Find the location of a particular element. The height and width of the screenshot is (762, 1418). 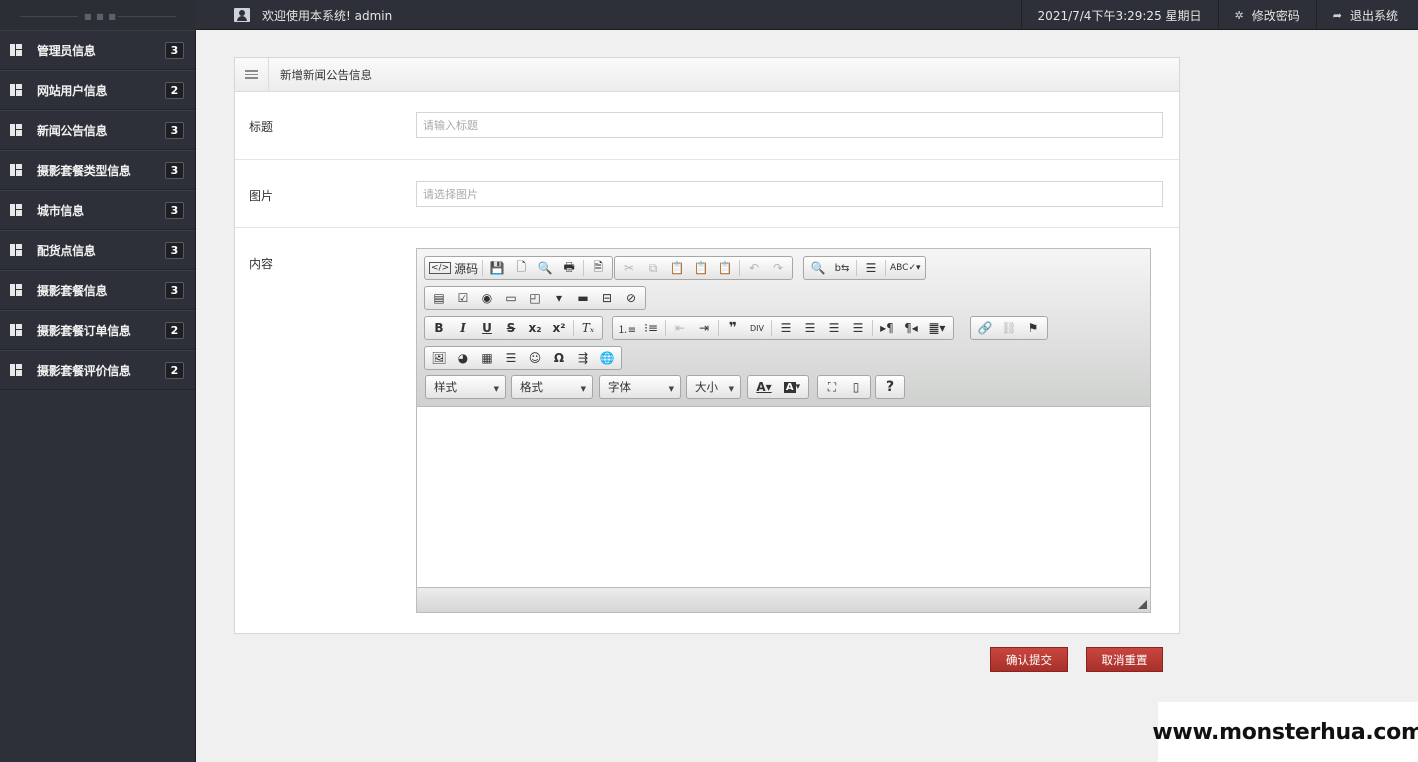

help-button: ? is located at coordinates (890, 387).